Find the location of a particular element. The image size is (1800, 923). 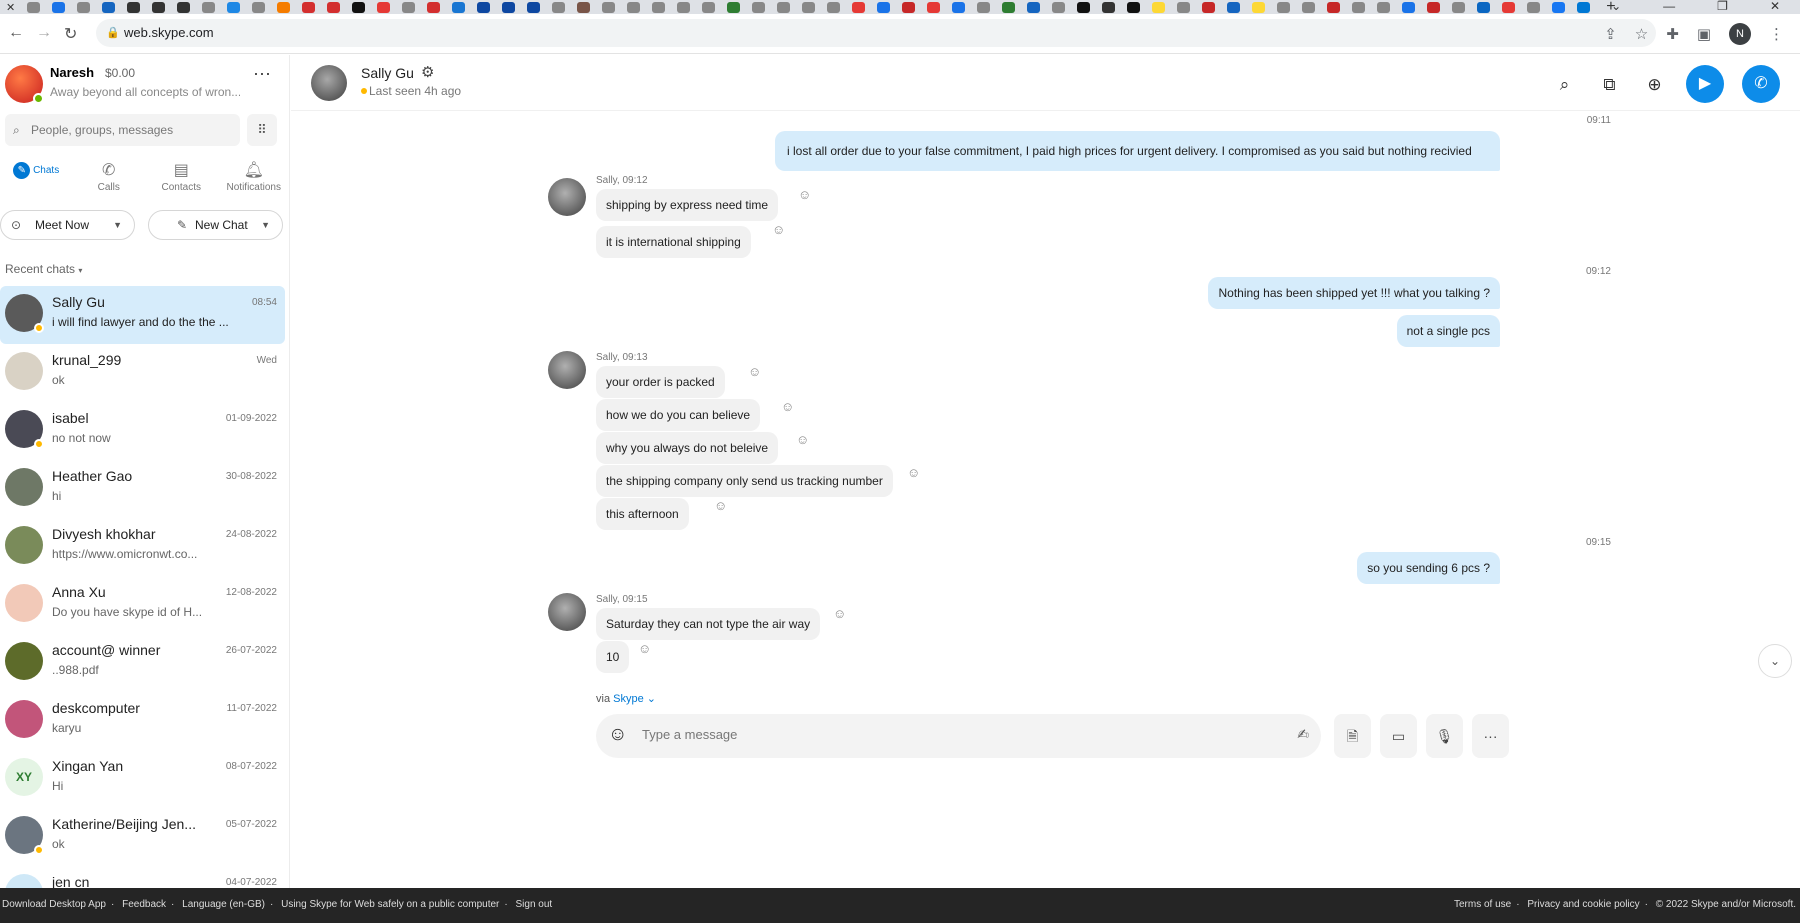

via-skype-link: Skype is located at coordinates (628, 699).